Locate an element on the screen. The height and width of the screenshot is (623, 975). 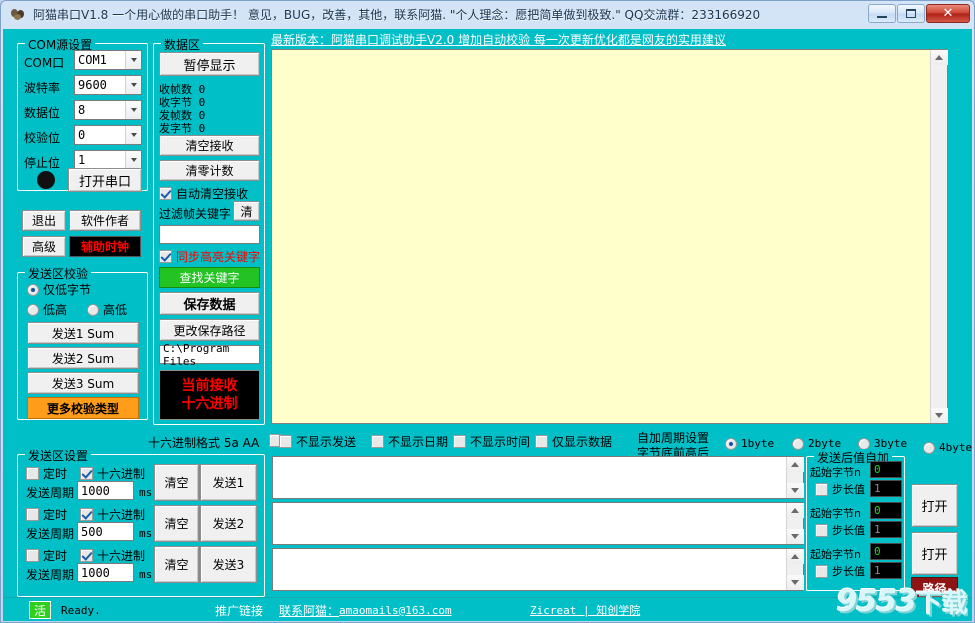
pause-display-button: 暂停显示 is located at coordinates (209, 64).